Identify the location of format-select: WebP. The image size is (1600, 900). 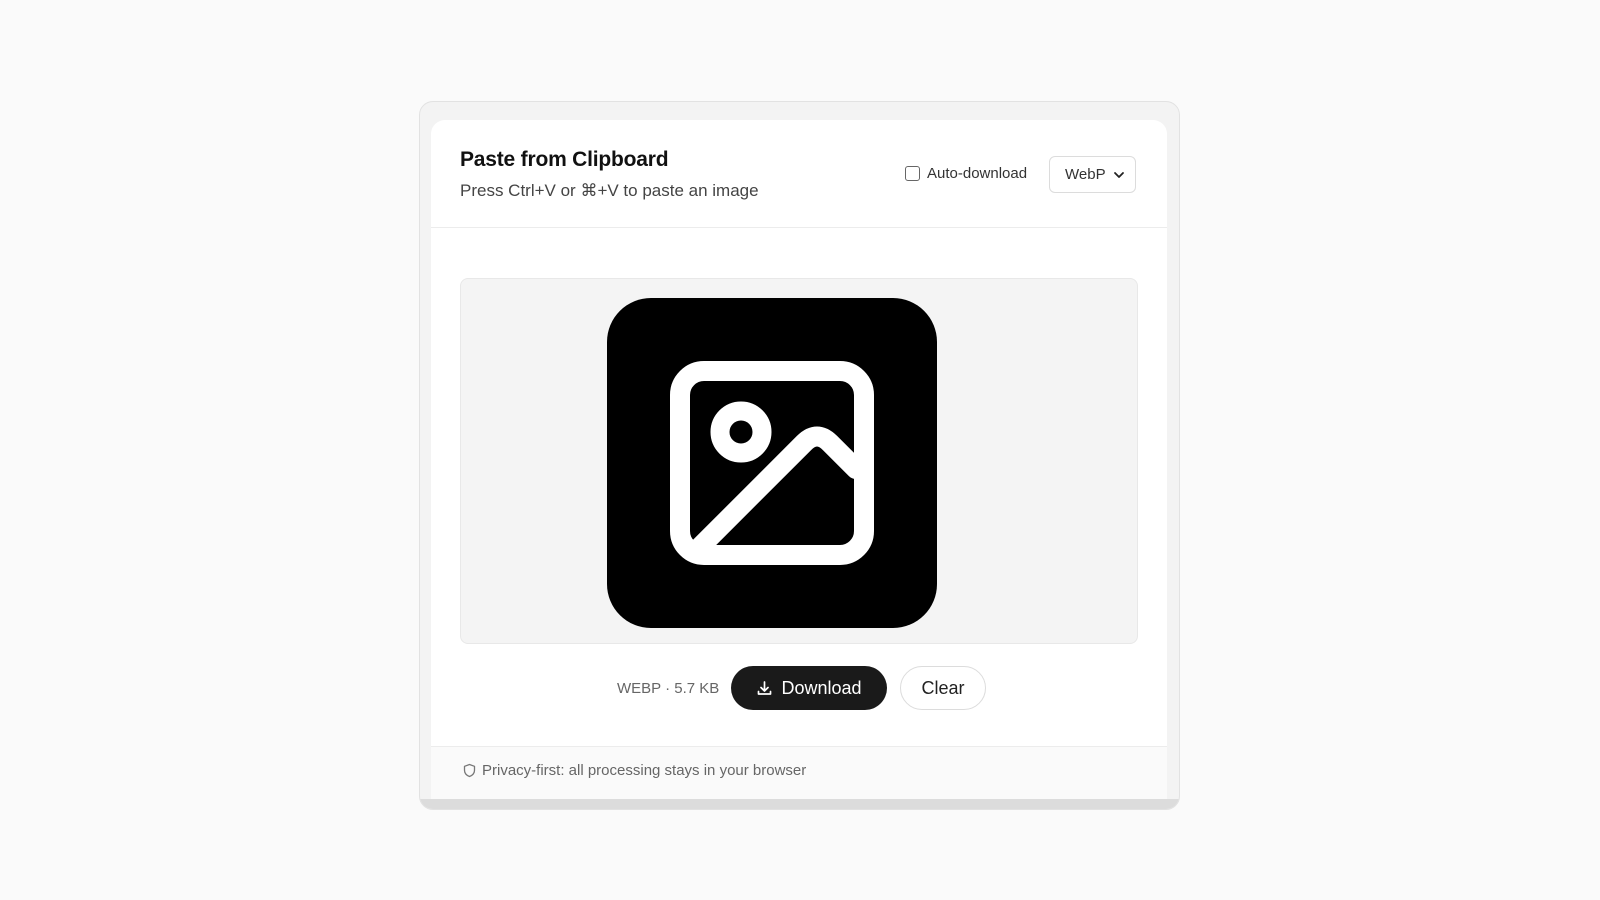
(1092, 174).